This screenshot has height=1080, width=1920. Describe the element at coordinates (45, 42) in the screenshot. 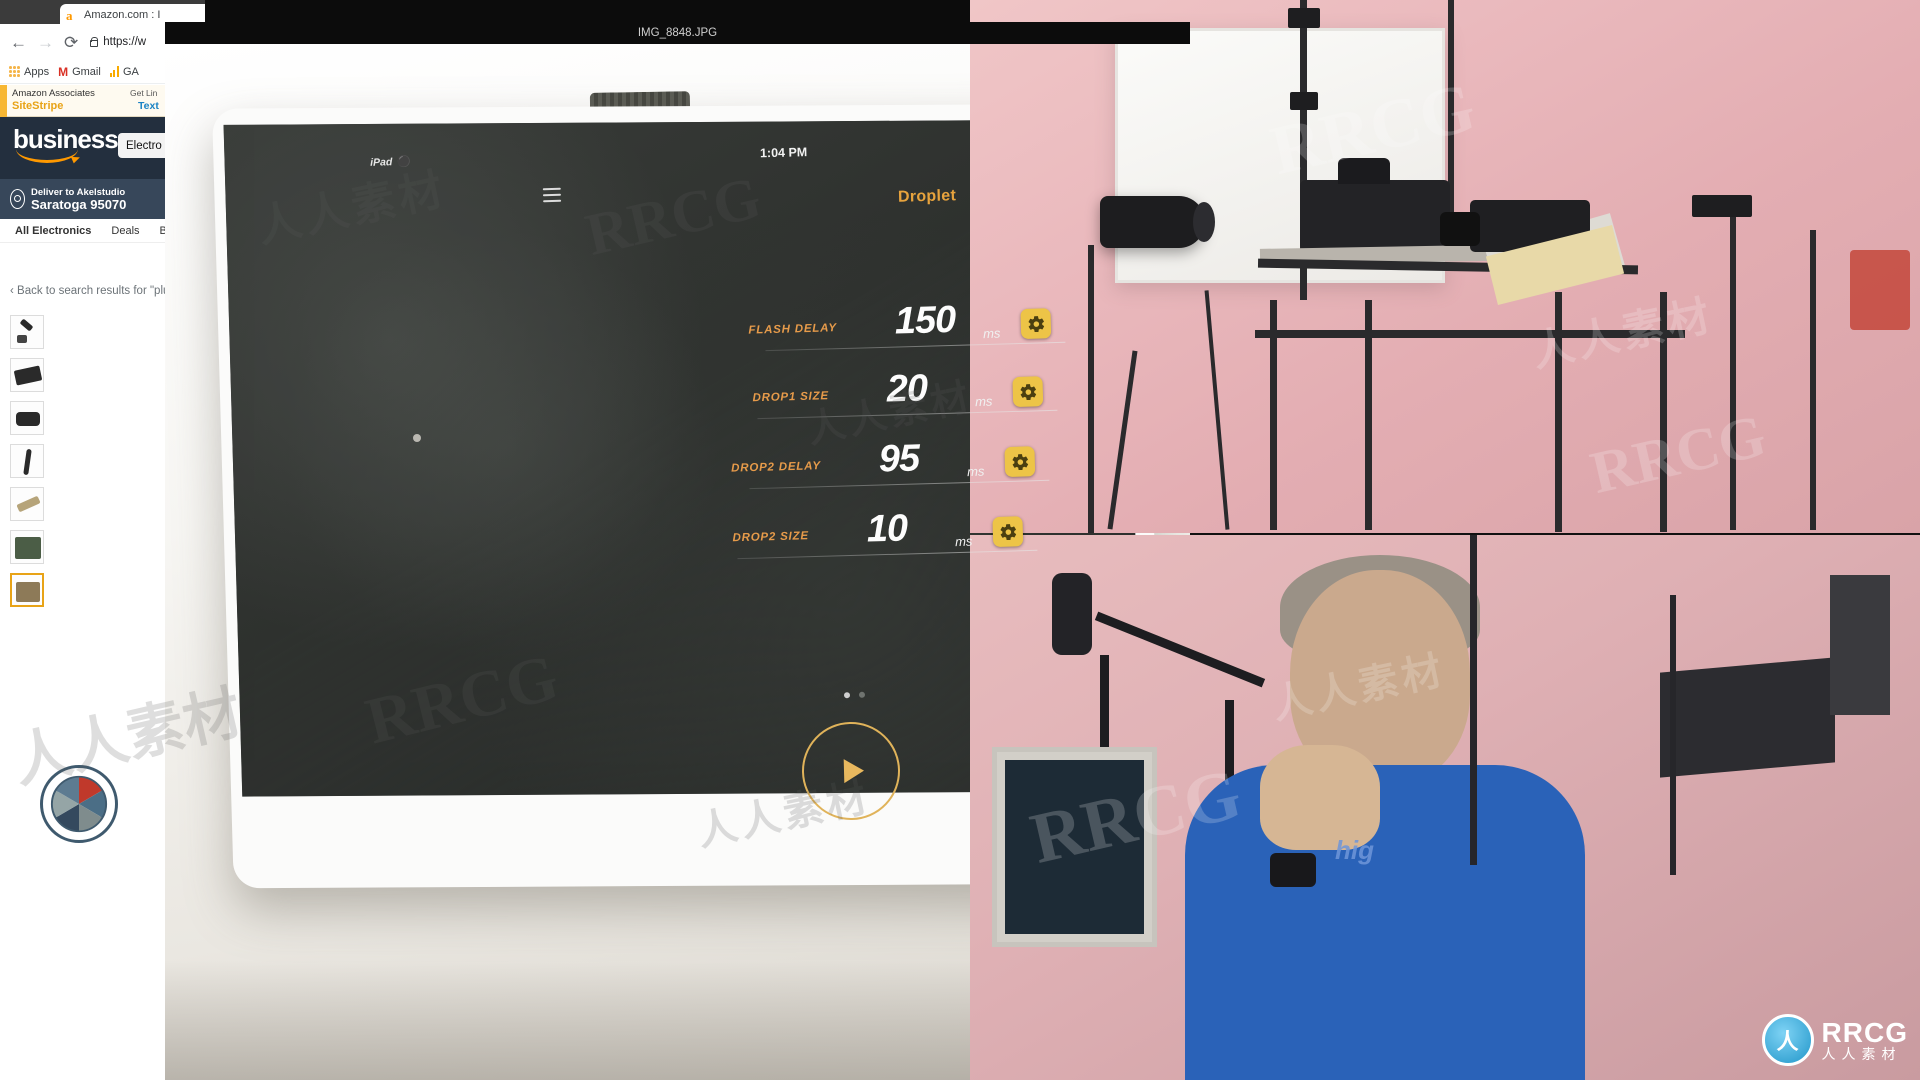

I see `forward-icon: →` at that location.